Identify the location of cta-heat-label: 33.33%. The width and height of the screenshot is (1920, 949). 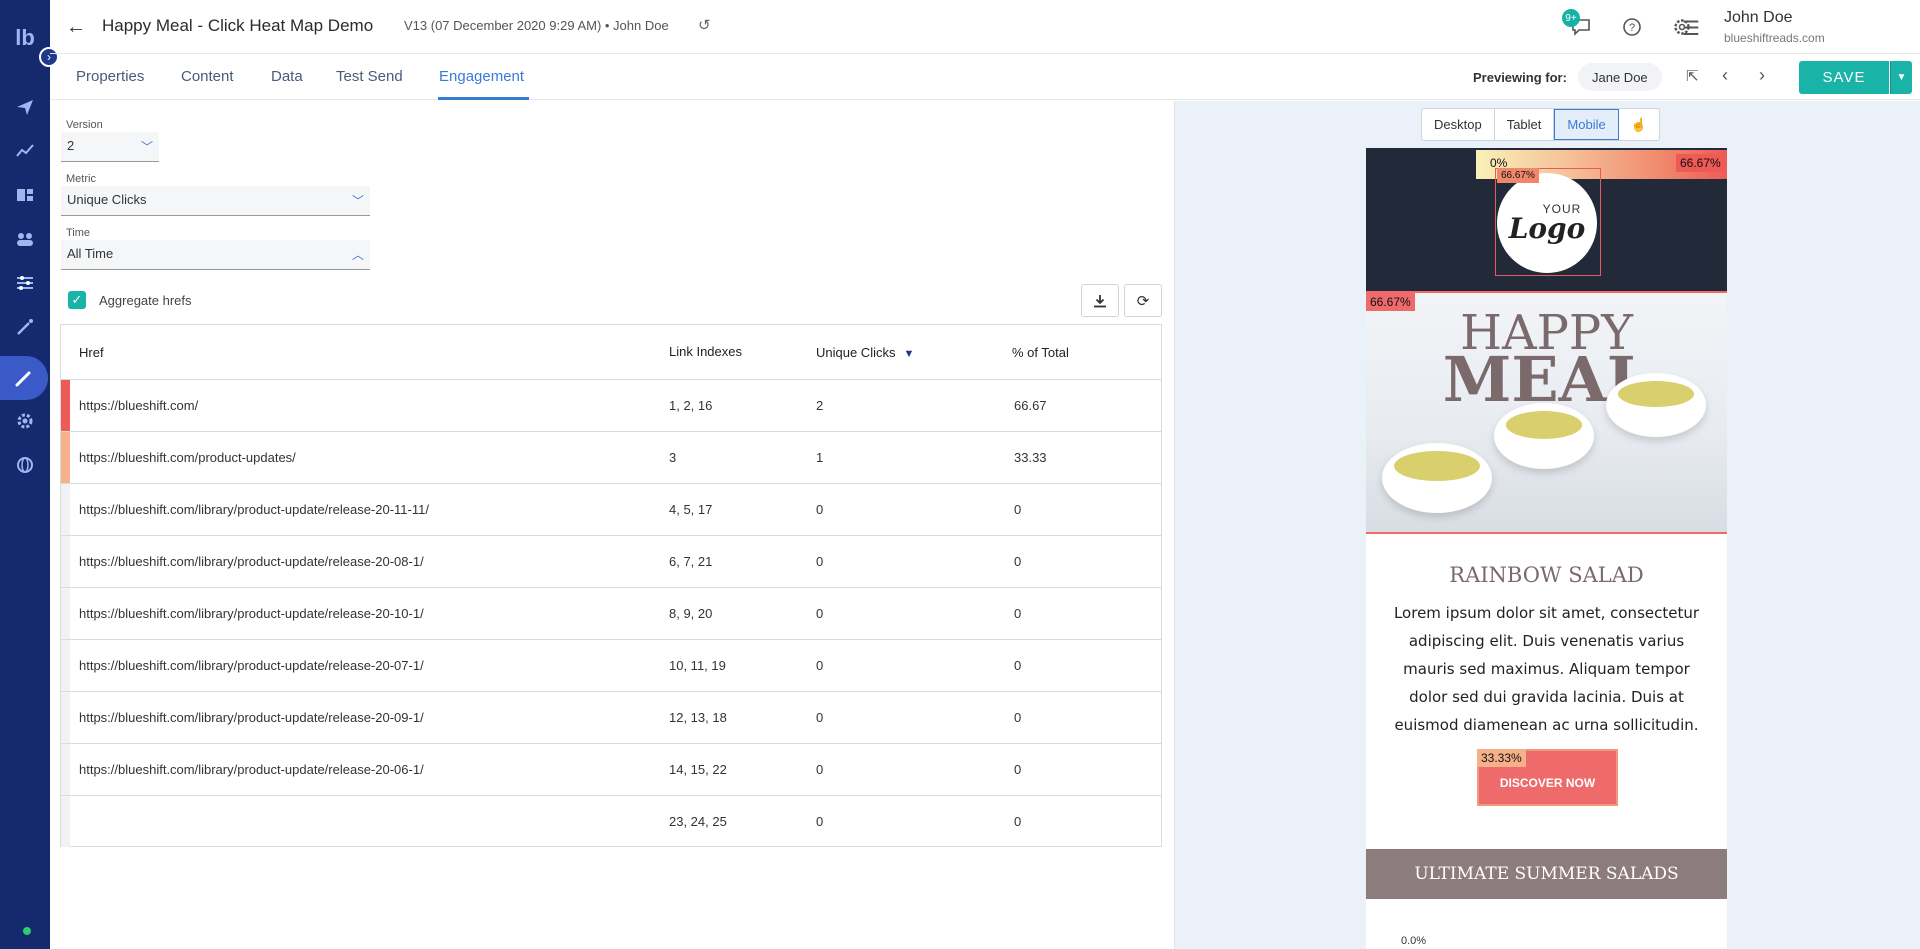
(1501, 758).